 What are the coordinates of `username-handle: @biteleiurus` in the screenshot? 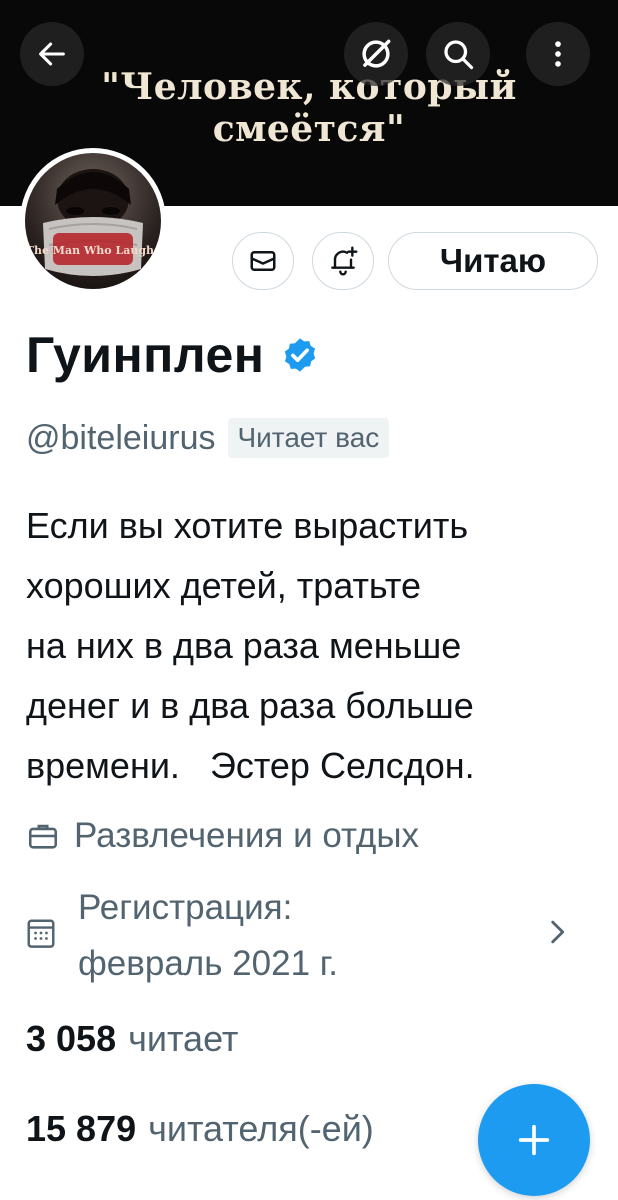 It's located at (121, 437).